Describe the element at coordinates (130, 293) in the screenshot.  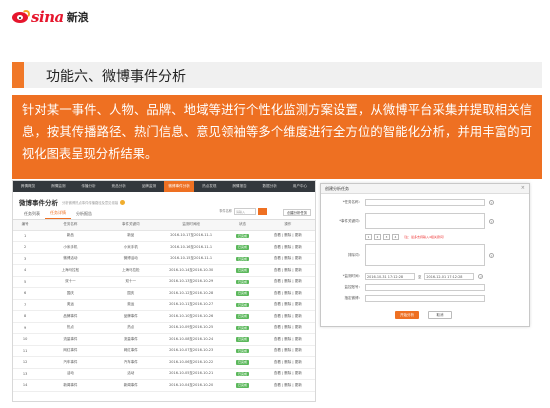
I see `cell-keyword: 国庆` at that location.